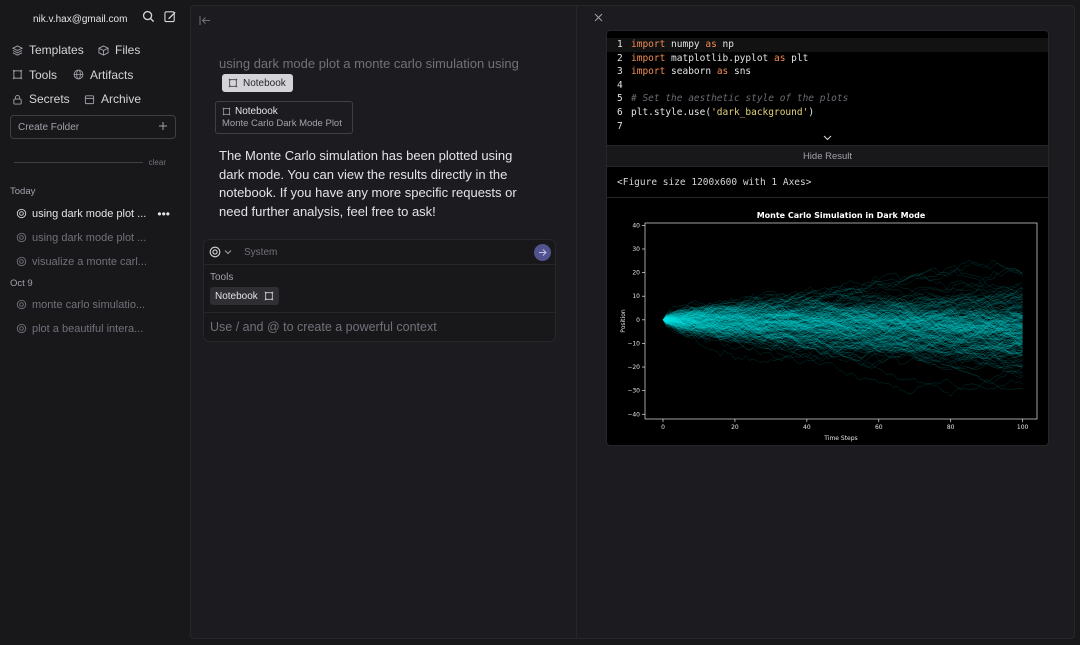 This screenshot has height=645, width=1080. I want to click on lock-icon, so click(17, 99).